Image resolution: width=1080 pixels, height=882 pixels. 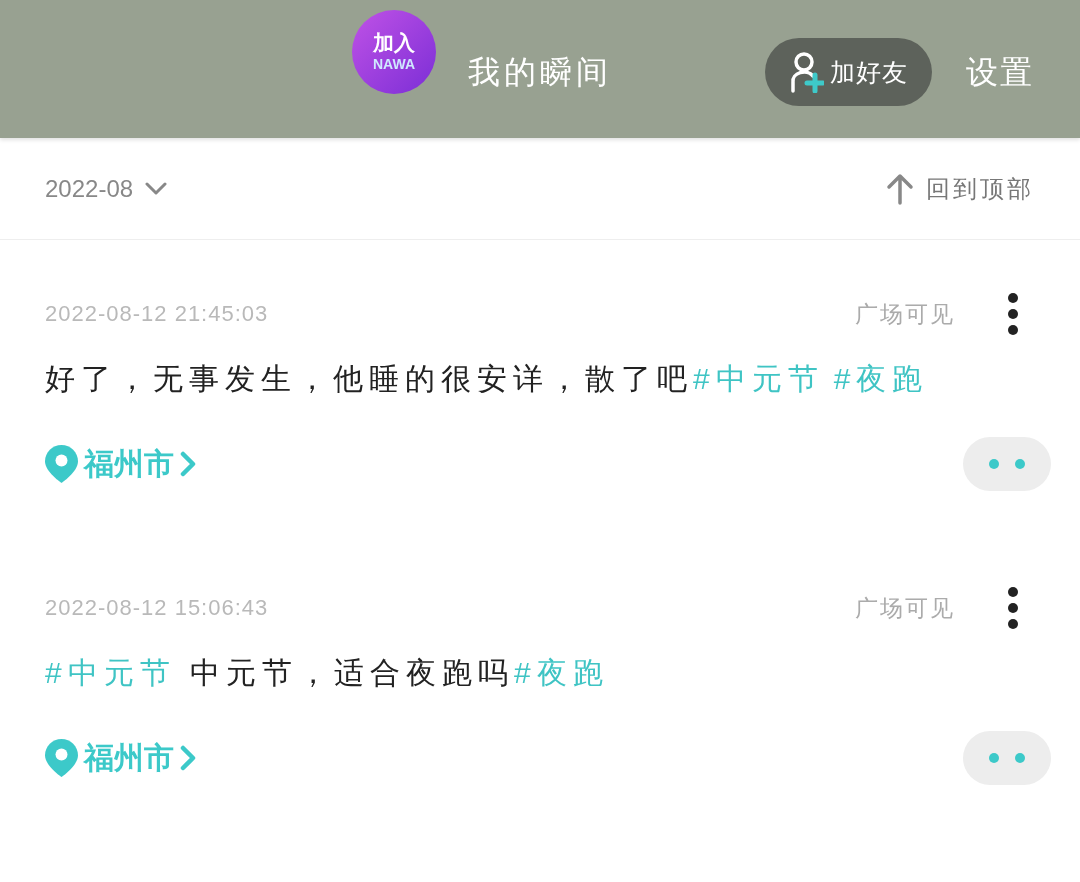 What do you see at coordinates (157, 314) in the screenshot?
I see `post-timestamp: 2022-08-12 21:45:03` at bounding box center [157, 314].